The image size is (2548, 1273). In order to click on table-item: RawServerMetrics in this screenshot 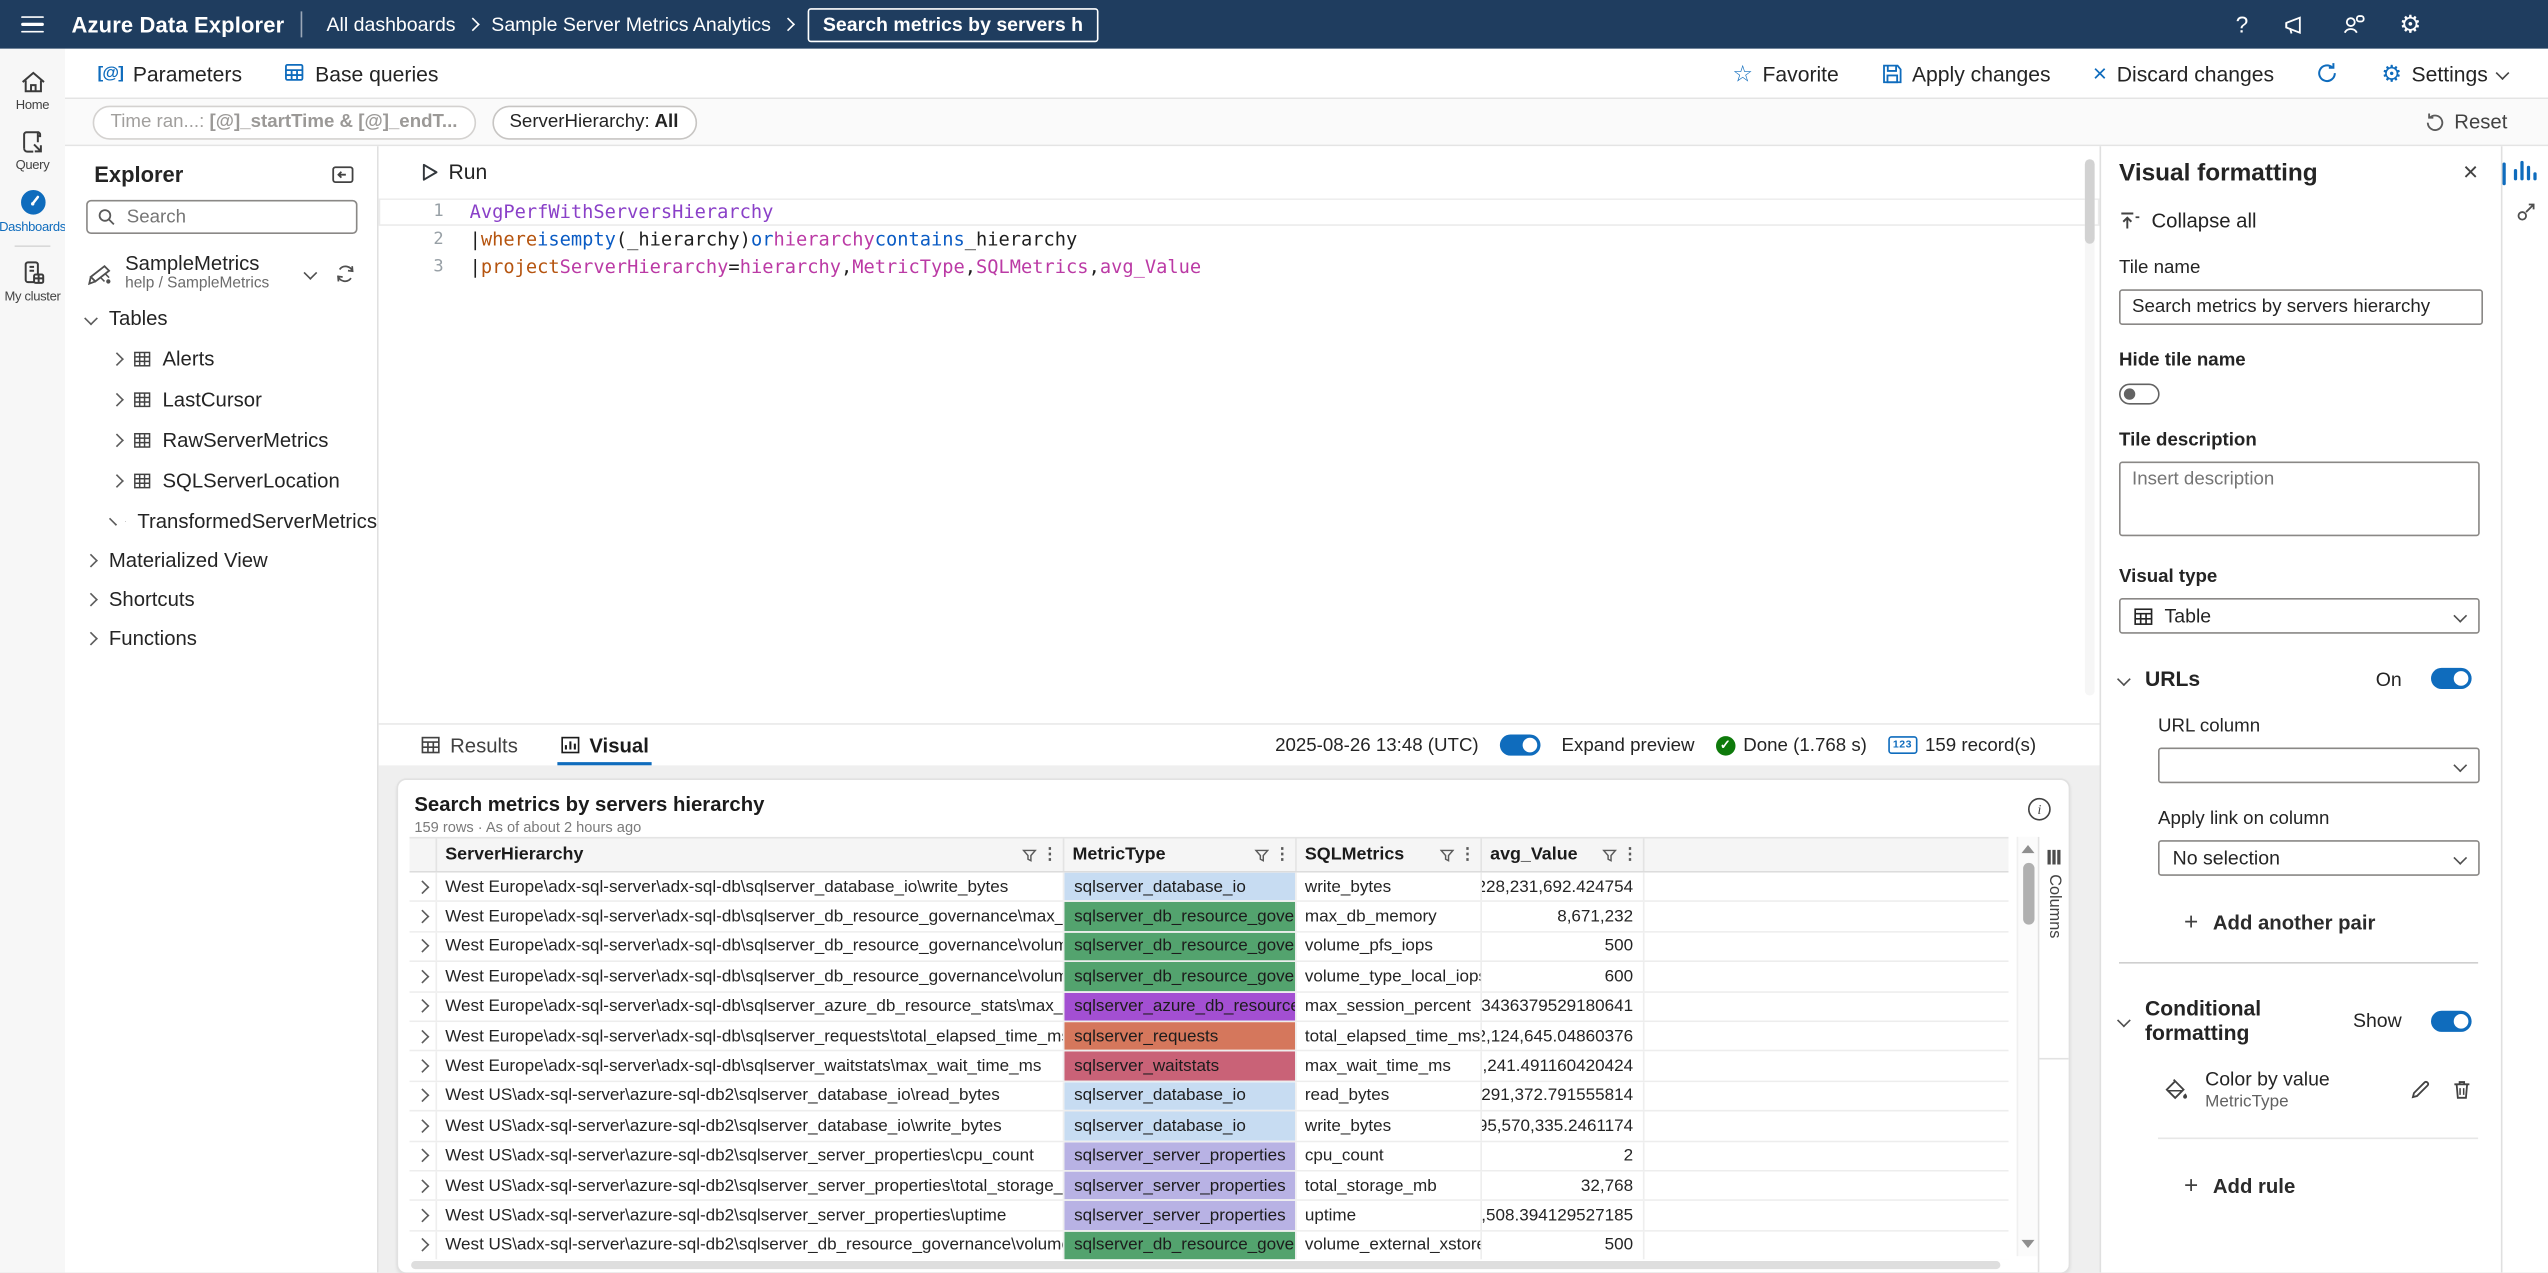, I will do `click(221, 439)`.